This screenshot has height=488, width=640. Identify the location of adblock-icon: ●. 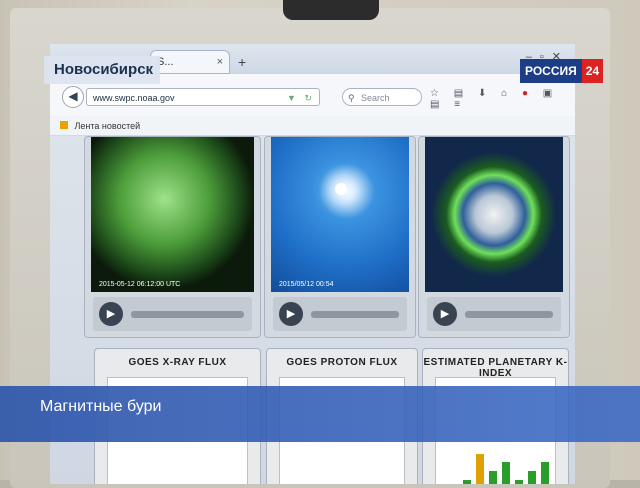
(528, 93).